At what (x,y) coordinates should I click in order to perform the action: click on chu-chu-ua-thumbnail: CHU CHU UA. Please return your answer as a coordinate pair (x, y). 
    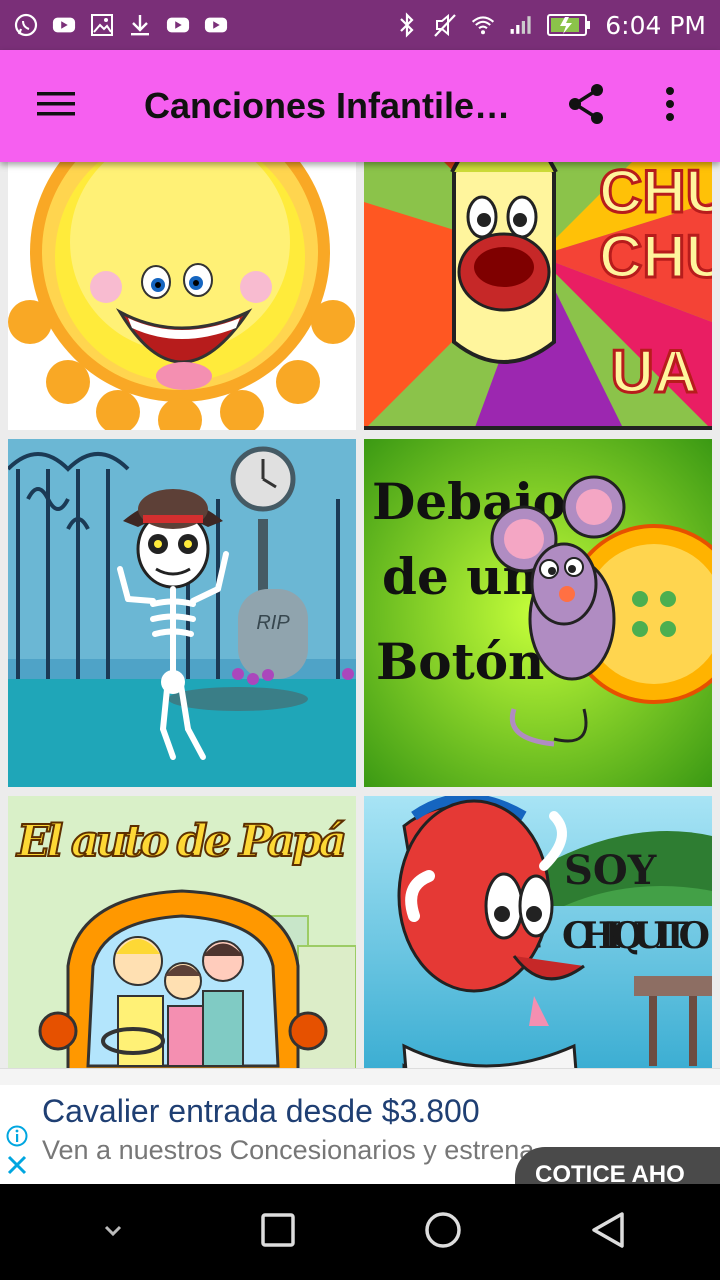
    Looking at the image, I should click on (538, 296).